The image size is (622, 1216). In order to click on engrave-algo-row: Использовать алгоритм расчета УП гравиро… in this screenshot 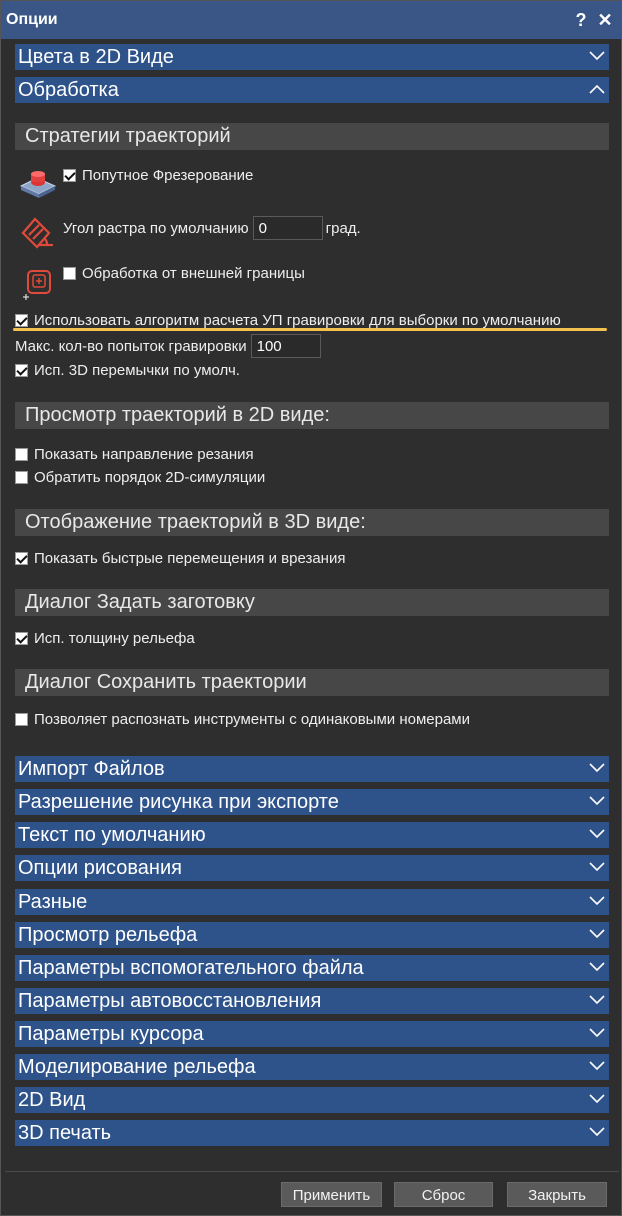, I will do `click(288, 320)`.